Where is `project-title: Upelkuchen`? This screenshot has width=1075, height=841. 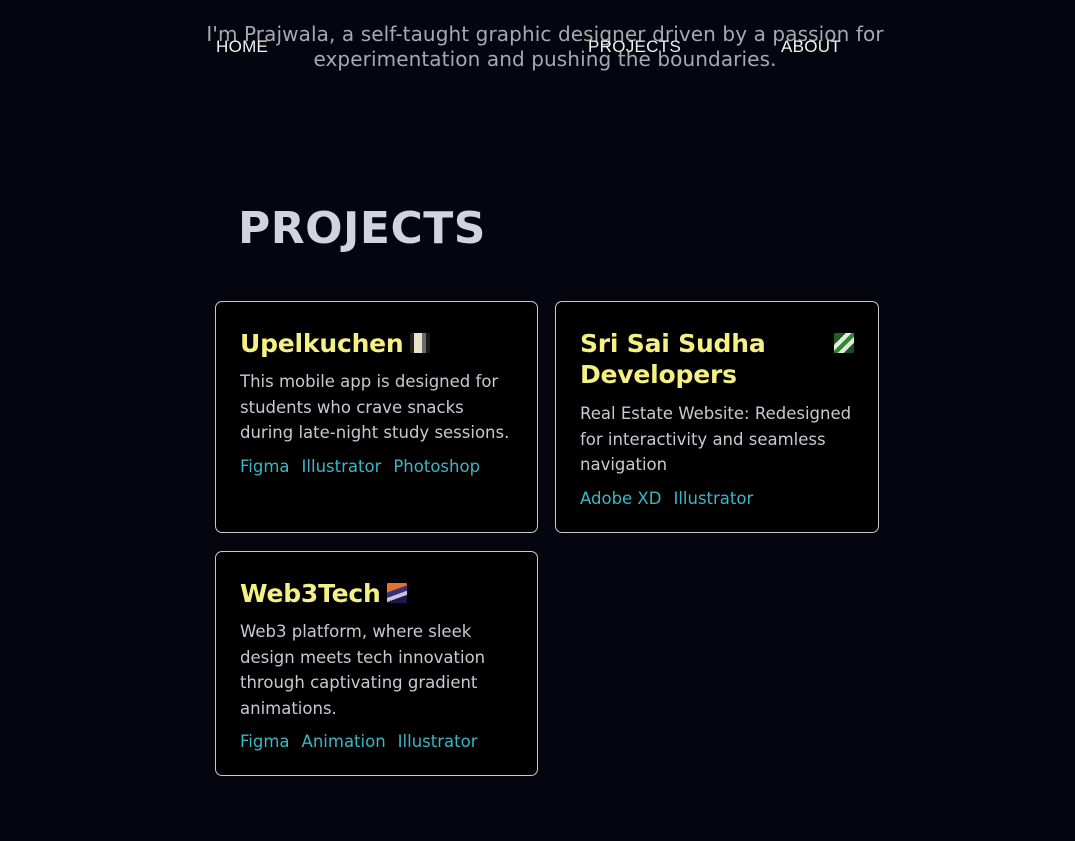 project-title: Upelkuchen is located at coordinates (322, 343).